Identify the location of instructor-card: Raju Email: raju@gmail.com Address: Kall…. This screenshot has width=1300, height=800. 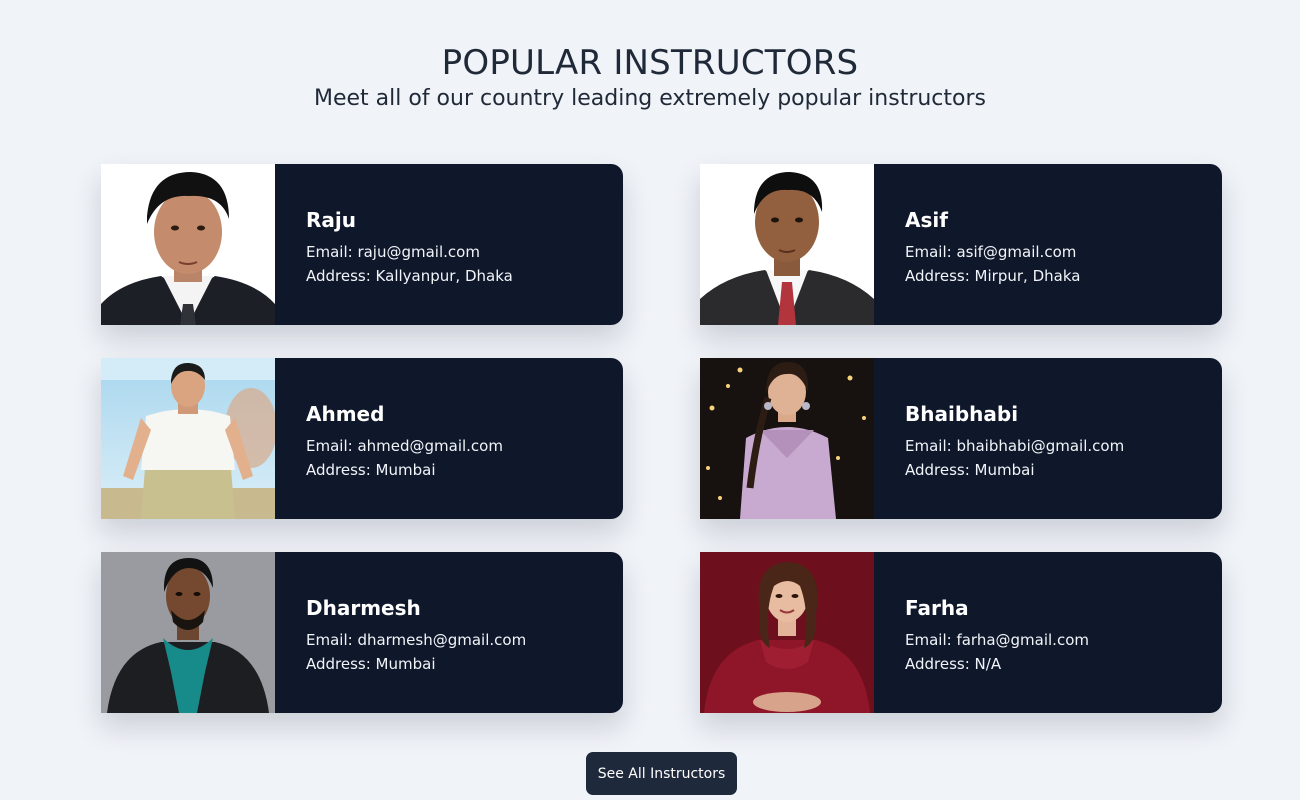
(362, 244).